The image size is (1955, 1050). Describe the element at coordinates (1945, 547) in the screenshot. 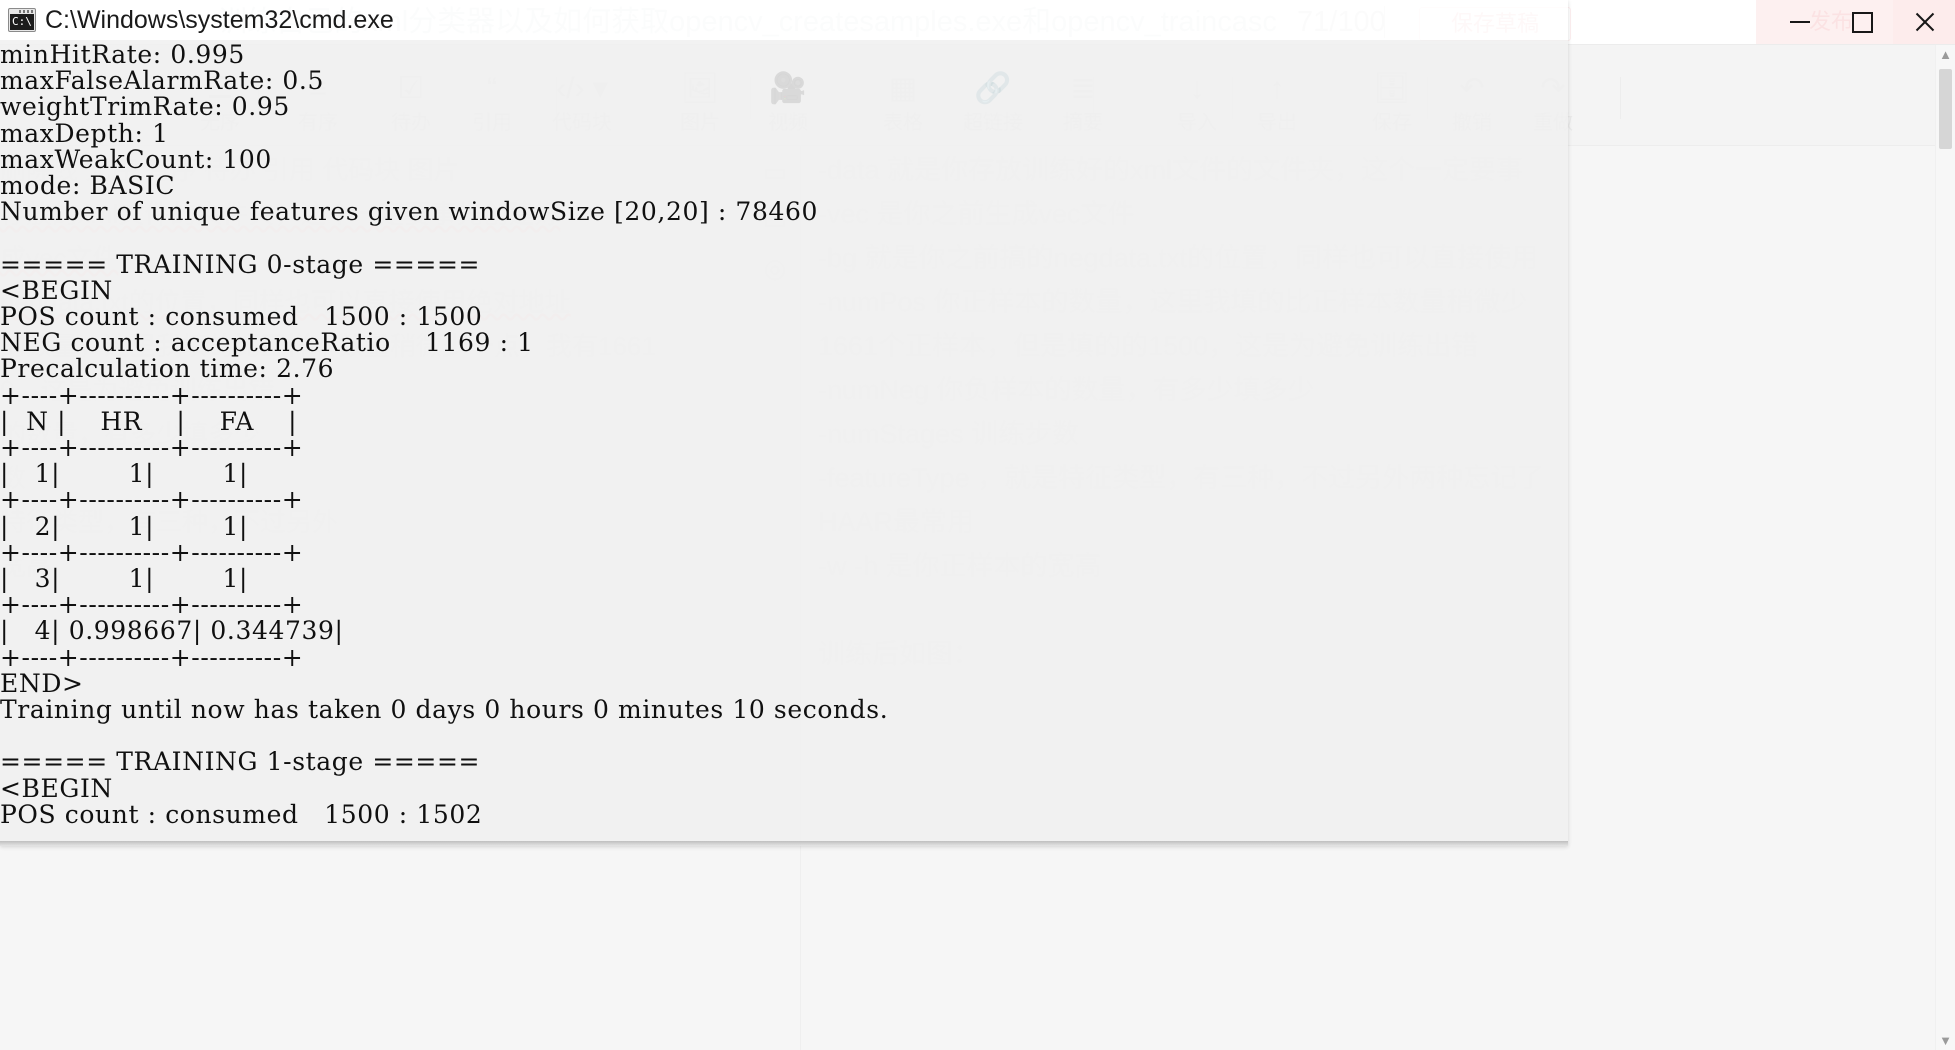

I see `page-scrollbar: ▲ ▼` at that location.